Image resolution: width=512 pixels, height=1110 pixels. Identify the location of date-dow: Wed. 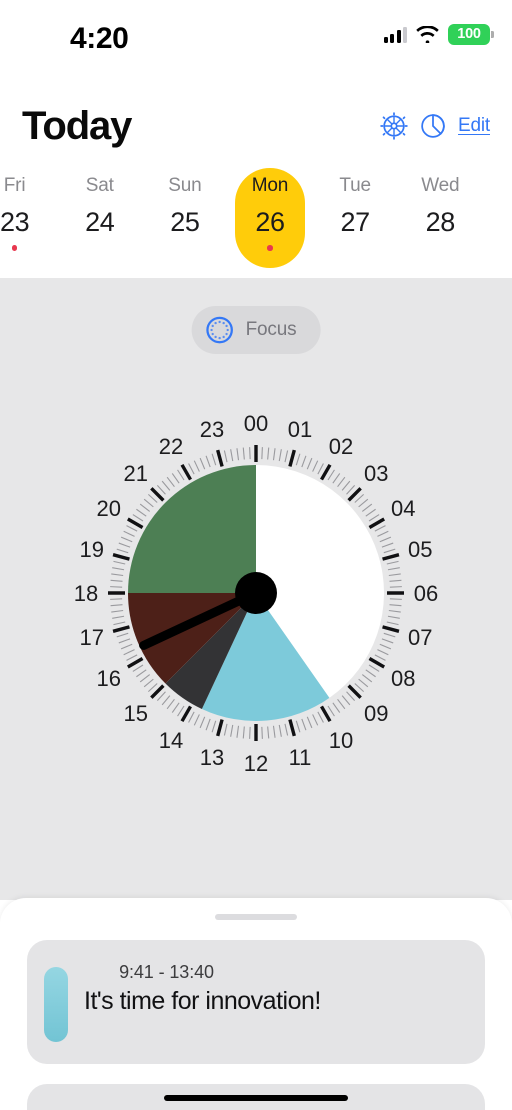
(440, 185).